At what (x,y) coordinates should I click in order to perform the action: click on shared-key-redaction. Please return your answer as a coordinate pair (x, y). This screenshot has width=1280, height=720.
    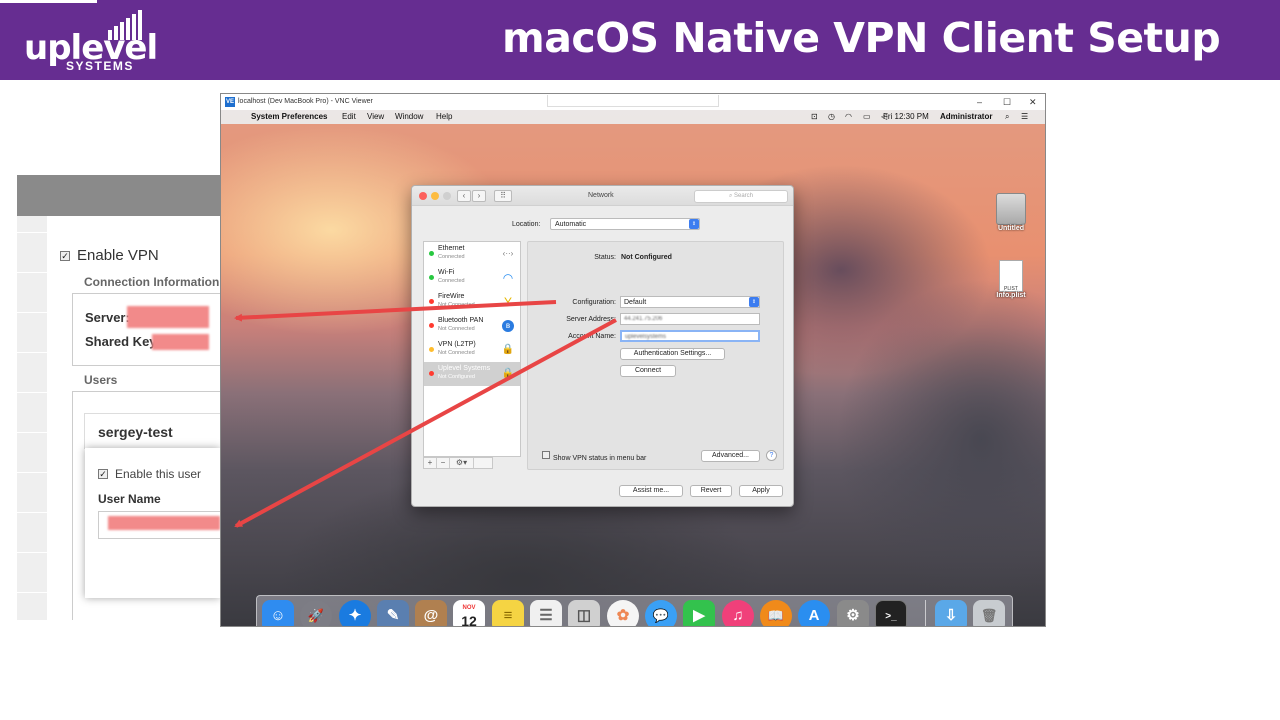
    Looking at the image, I should click on (180, 342).